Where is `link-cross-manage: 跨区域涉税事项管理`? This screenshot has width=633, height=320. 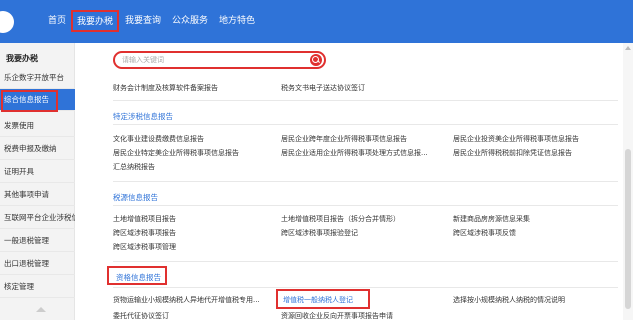 link-cross-manage: 跨区域涉税事项管理 is located at coordinates (144, 247).